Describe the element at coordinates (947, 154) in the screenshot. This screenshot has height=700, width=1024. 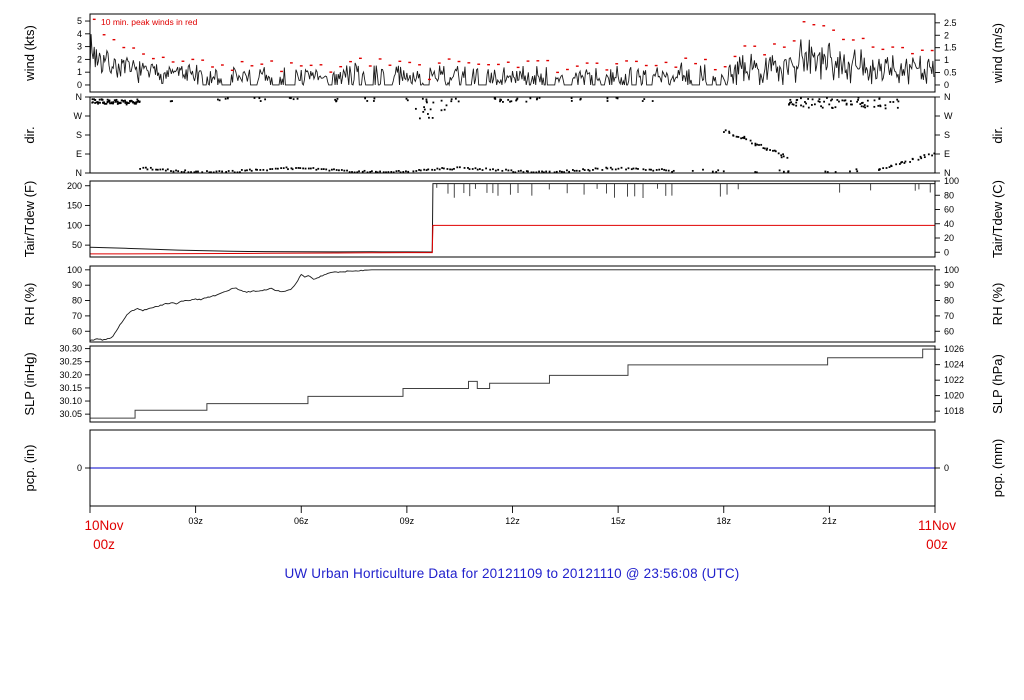
I see `dir-right-tick-label: E` at that location.